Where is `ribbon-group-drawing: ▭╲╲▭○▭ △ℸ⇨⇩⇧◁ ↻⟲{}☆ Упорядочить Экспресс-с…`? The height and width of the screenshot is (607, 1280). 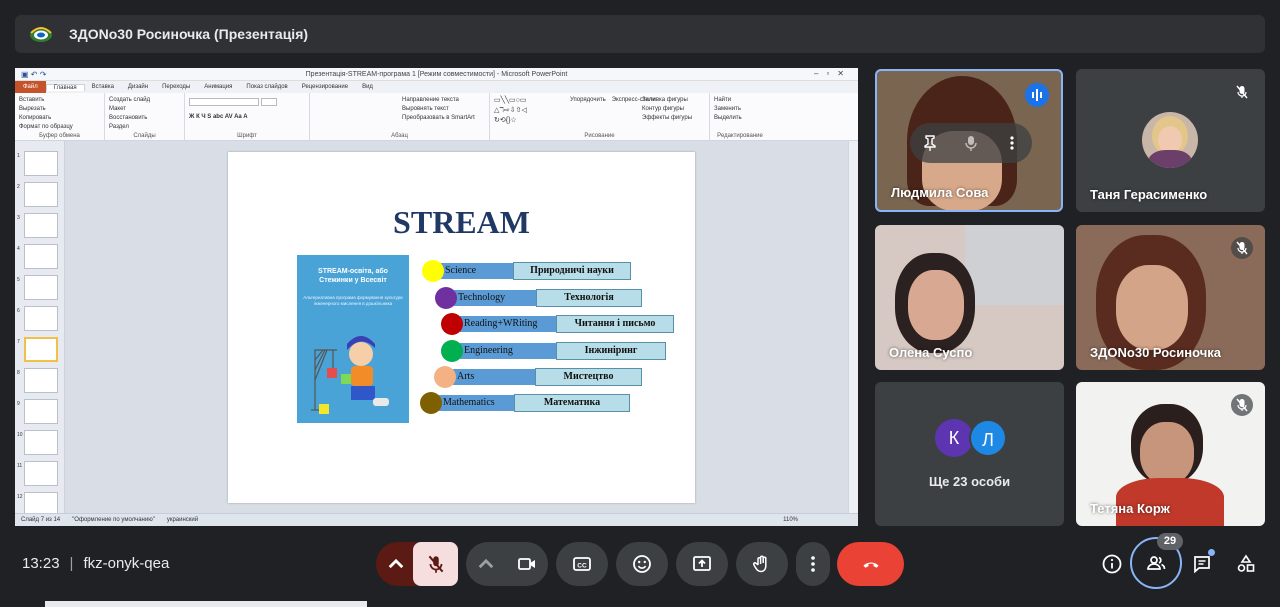
ribbon-group-drawing: ▭╲╲▭○▭ △ℸ⇨⇩⇧◁ ↻⟲{}☆ Упорядочить Экспресс-с… is located at coordinates (600, 116).